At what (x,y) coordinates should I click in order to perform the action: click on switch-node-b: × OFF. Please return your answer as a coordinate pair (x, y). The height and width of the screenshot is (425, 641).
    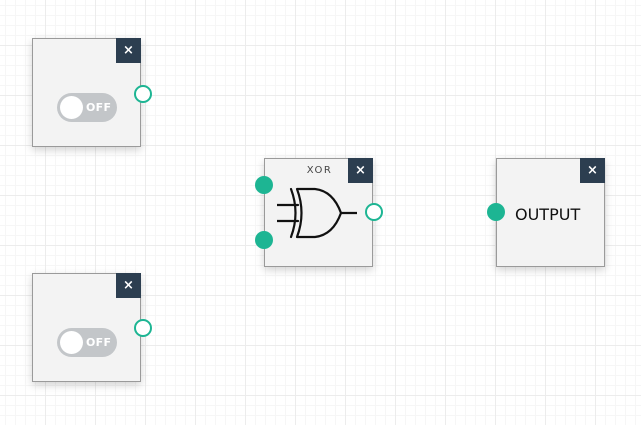
    Looking at the image, I should click on (92, 327).